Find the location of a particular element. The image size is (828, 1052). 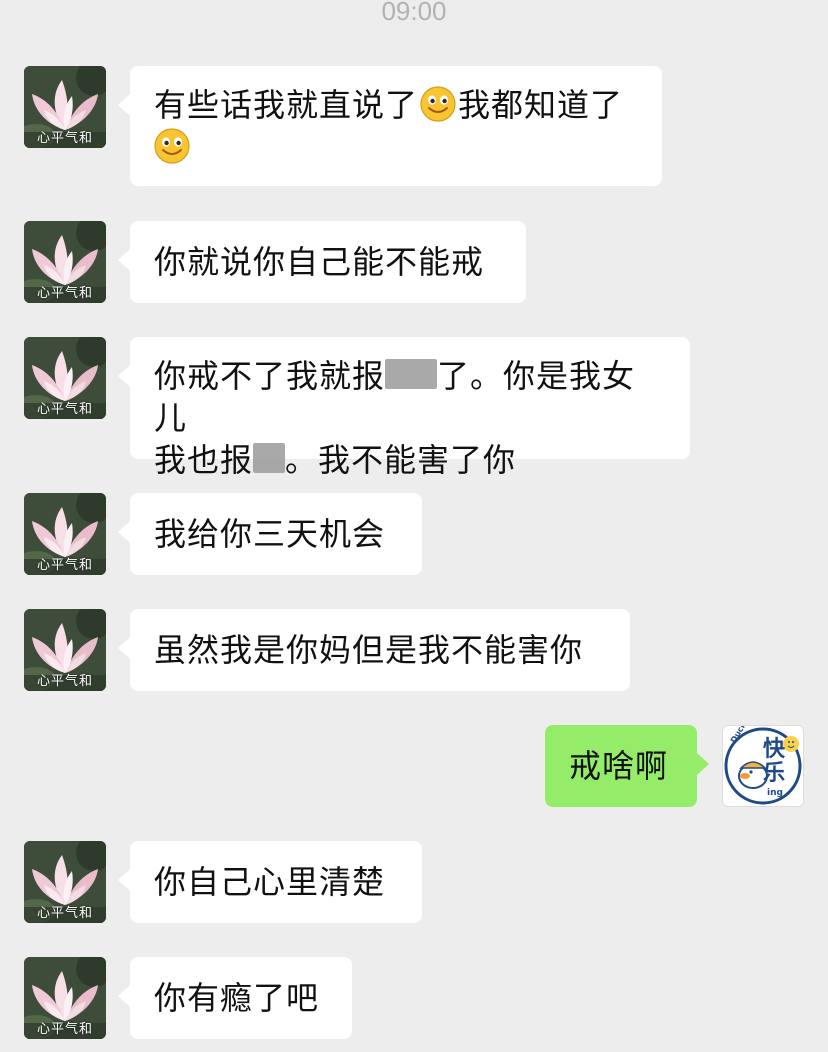

message-text: 我给你三天机会 is located at coordinates (270, 534).